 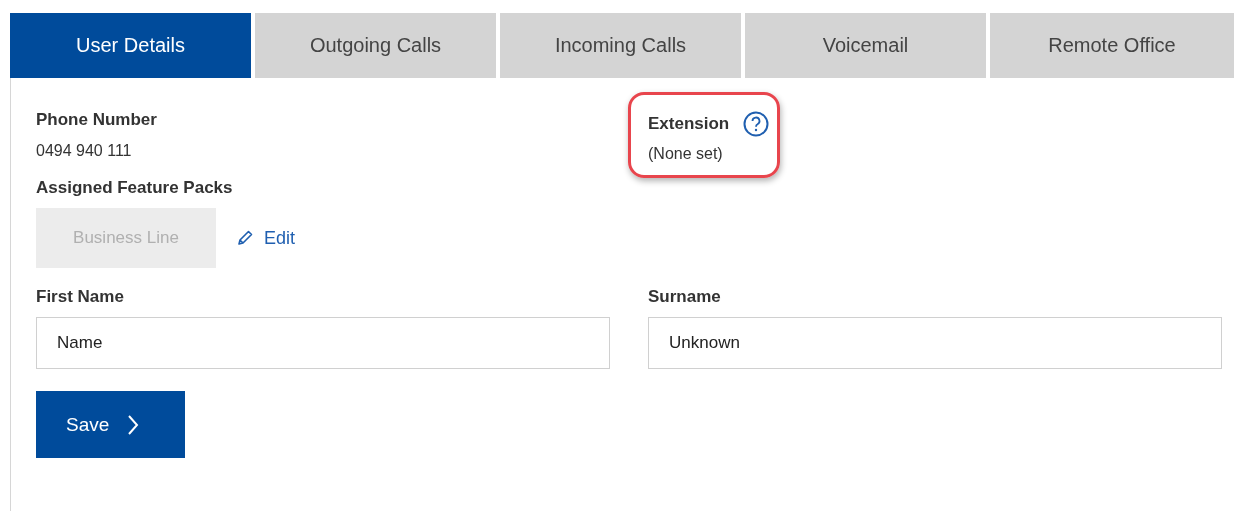 What do you see at coordinates (84, 151) in the screenshot?
I see `field-value: 0494 940 111` at bounding box center [84, 151].